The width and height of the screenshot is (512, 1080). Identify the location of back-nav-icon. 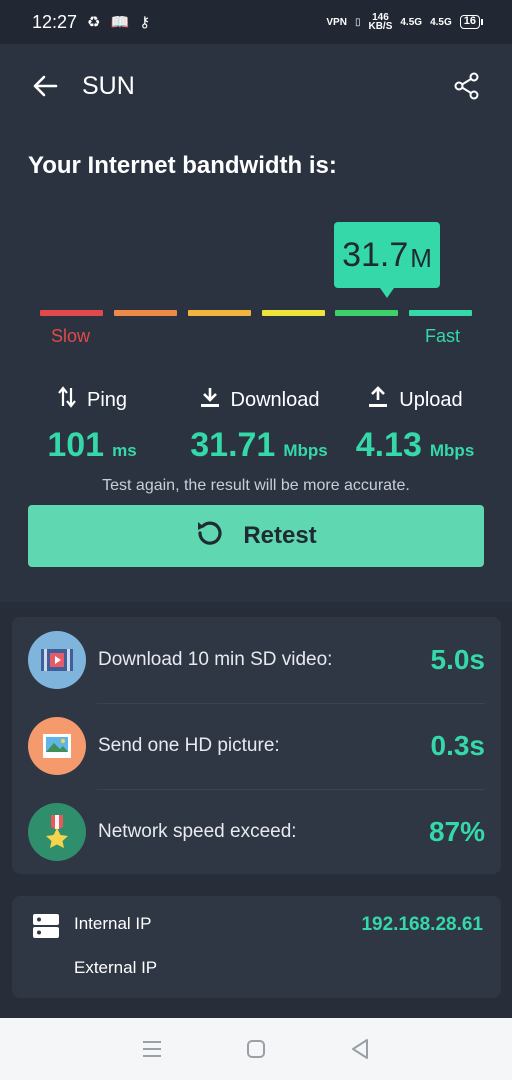
(360, 1049).